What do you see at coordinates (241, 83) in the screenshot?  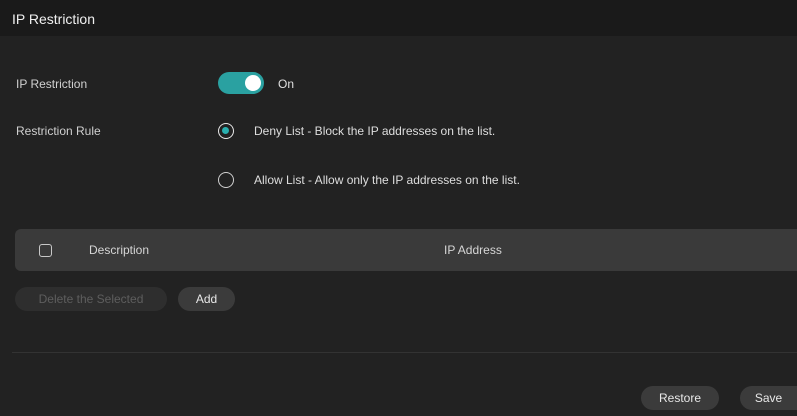 I see `ip-restriction-toggle` at bounding box center [241, 83].